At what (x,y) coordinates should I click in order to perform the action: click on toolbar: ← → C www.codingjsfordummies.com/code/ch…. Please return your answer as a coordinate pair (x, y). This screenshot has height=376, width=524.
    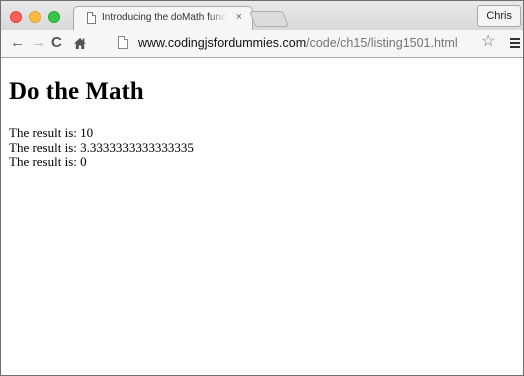
    Looking at the image, I should click on (262, 44).